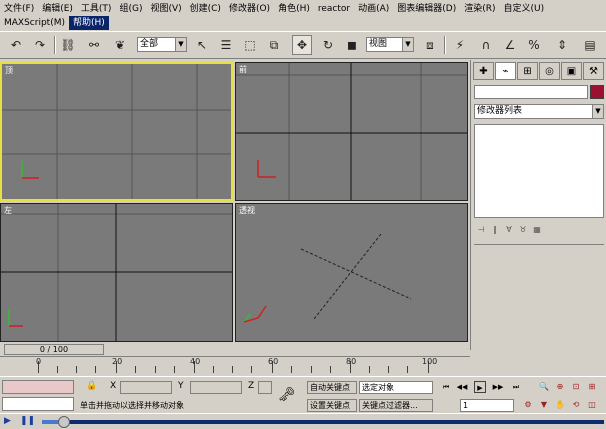 This screenshot has width=606, height=429. What do you see at coordinates (562, 45) in the screenshot?
I see `spinner-snap-icon: ⇕` at bounding box center [562, 45].